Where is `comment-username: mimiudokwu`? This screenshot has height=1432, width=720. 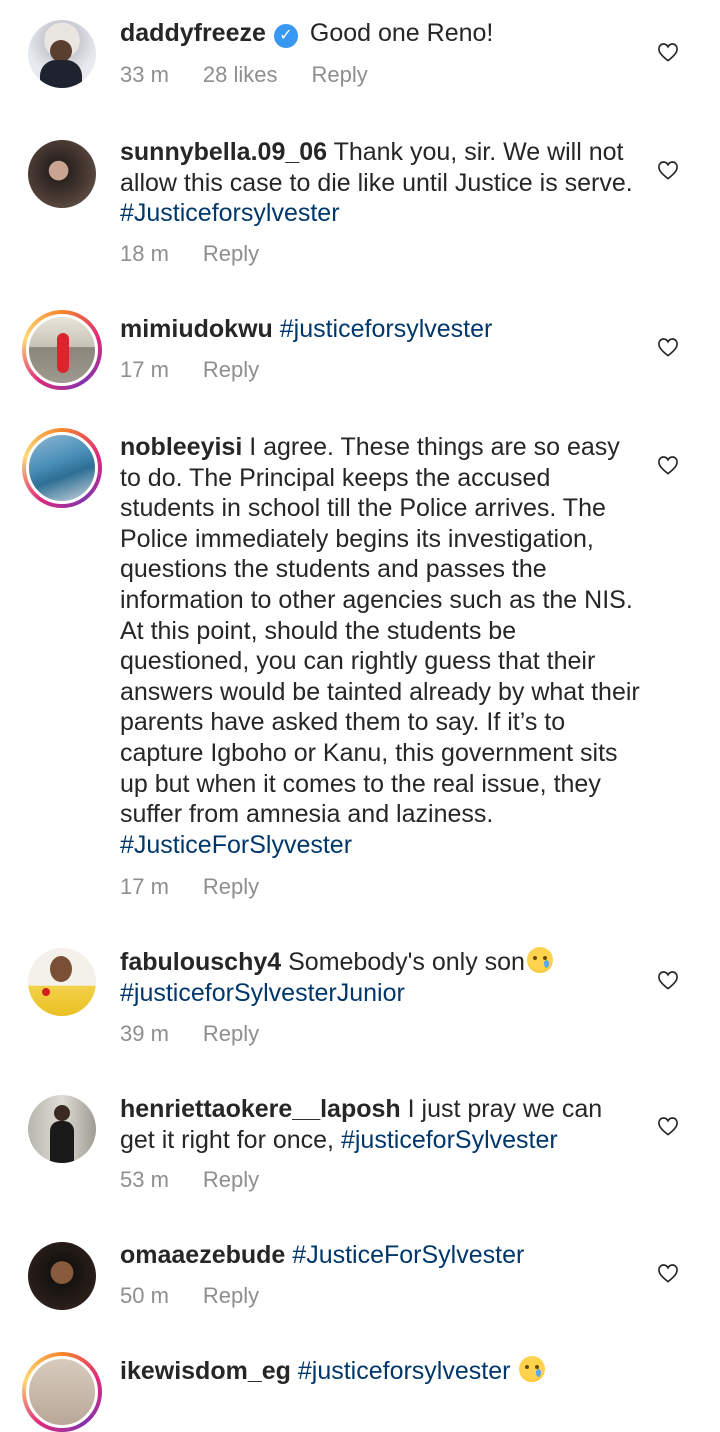
comment-username: mimiudokwu is located at coordinates (196, 329).